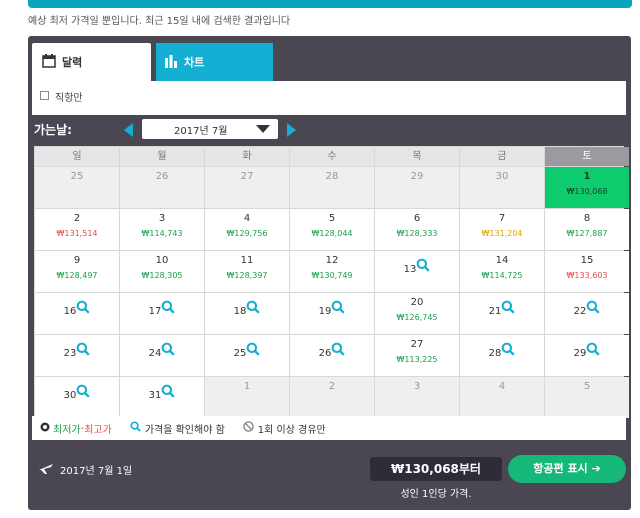 Image resolution: width=640 pixels, height=518 pixels. I want to click on calendar-day: 3, so click(417, 397).